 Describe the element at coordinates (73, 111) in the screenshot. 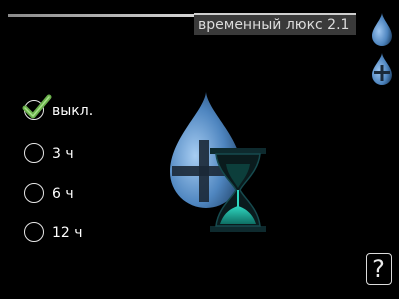

I see `option-label: выкл.` at that location.